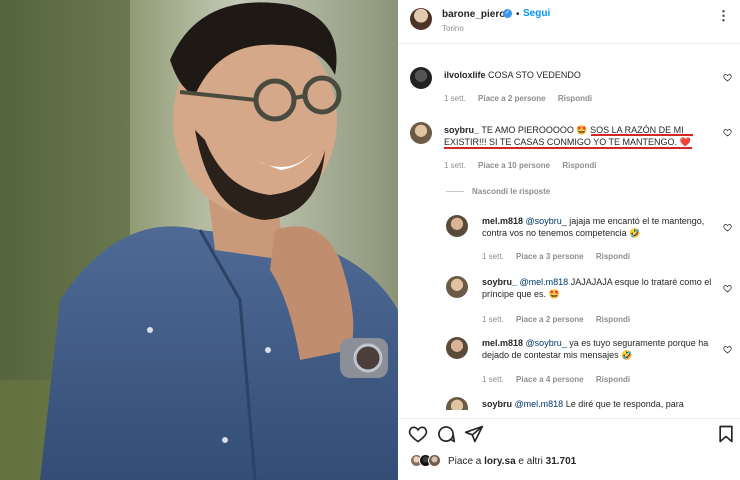 This screenshot has height=480, width=740. Describe the element at coordinates (500, 461) in the screenshot. I see `liker-username: lory.sa` at that location.